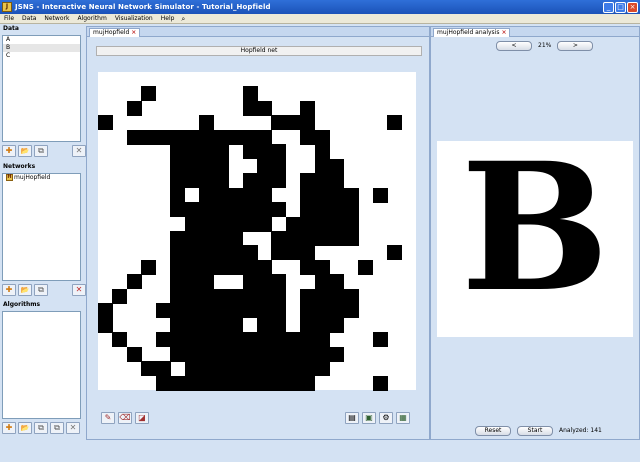  Describe the element at coordinates (9, 428) in the screenshot. I see `new-algorithm-button: ✚` at that location.